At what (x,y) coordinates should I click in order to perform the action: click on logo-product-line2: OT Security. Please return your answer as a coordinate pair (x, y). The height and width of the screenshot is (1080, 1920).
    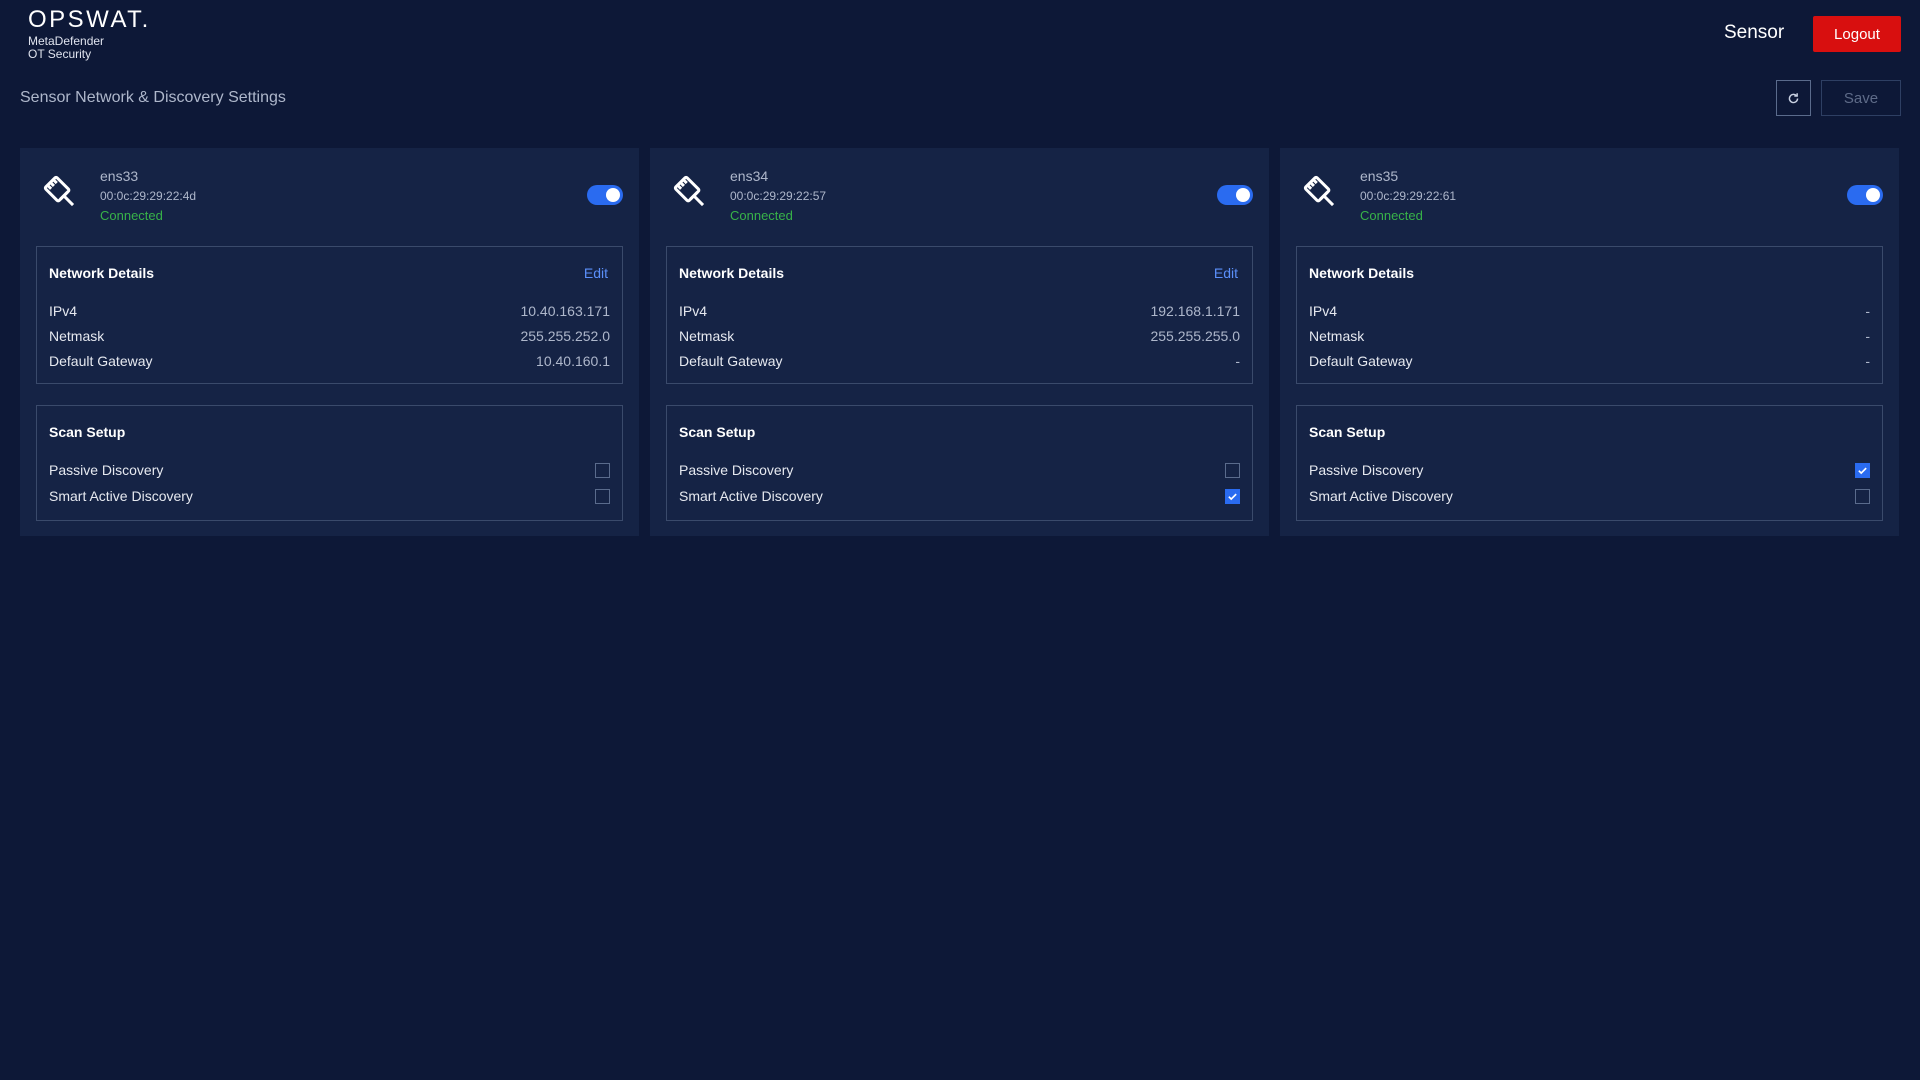
    Looking at the image, I should click on (60, 54).